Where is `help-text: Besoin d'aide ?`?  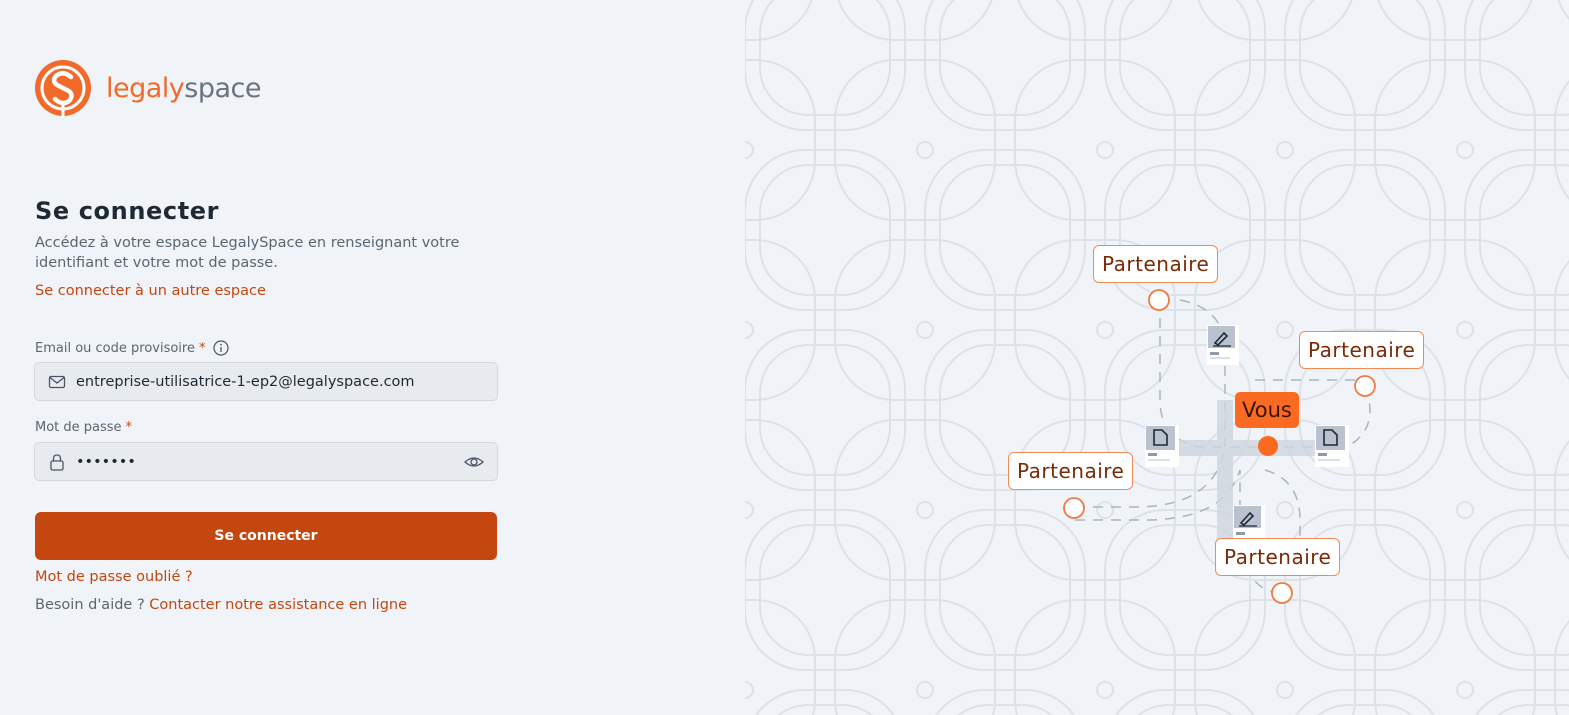 help-text: Besoin d'aide ? is located at coordinates (90, 605).